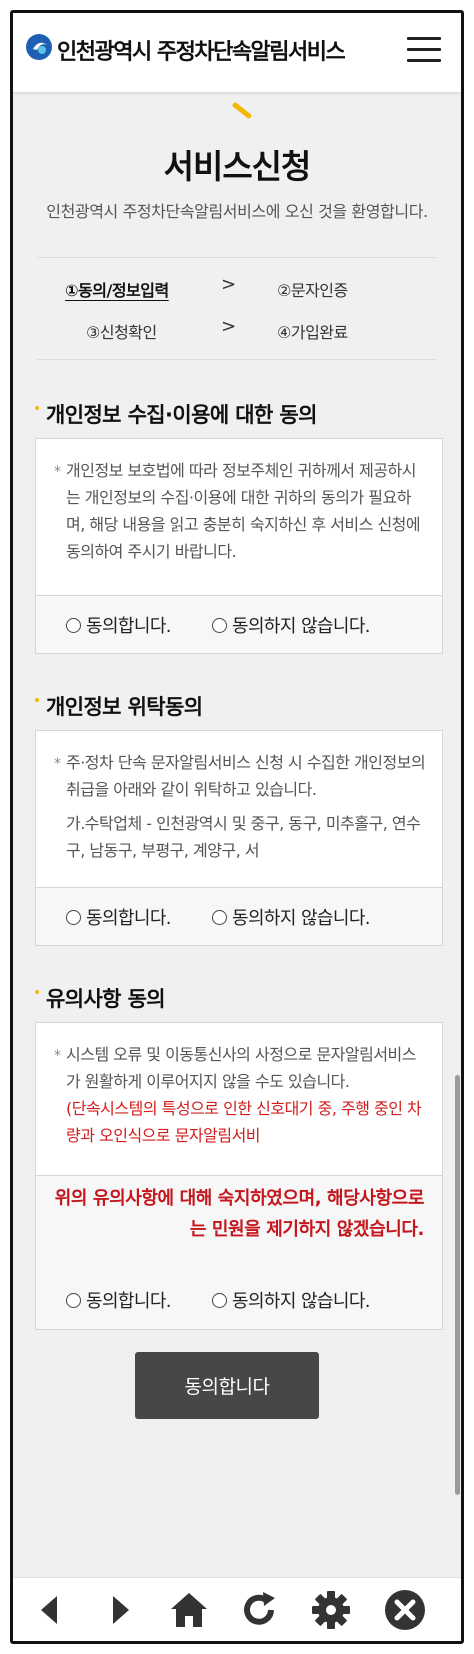 The image size is (474, 1654). What do you see at coordinates (457, 1285) in the screenshot?
I see `scrollbar` at bounding box center [457, 1285].